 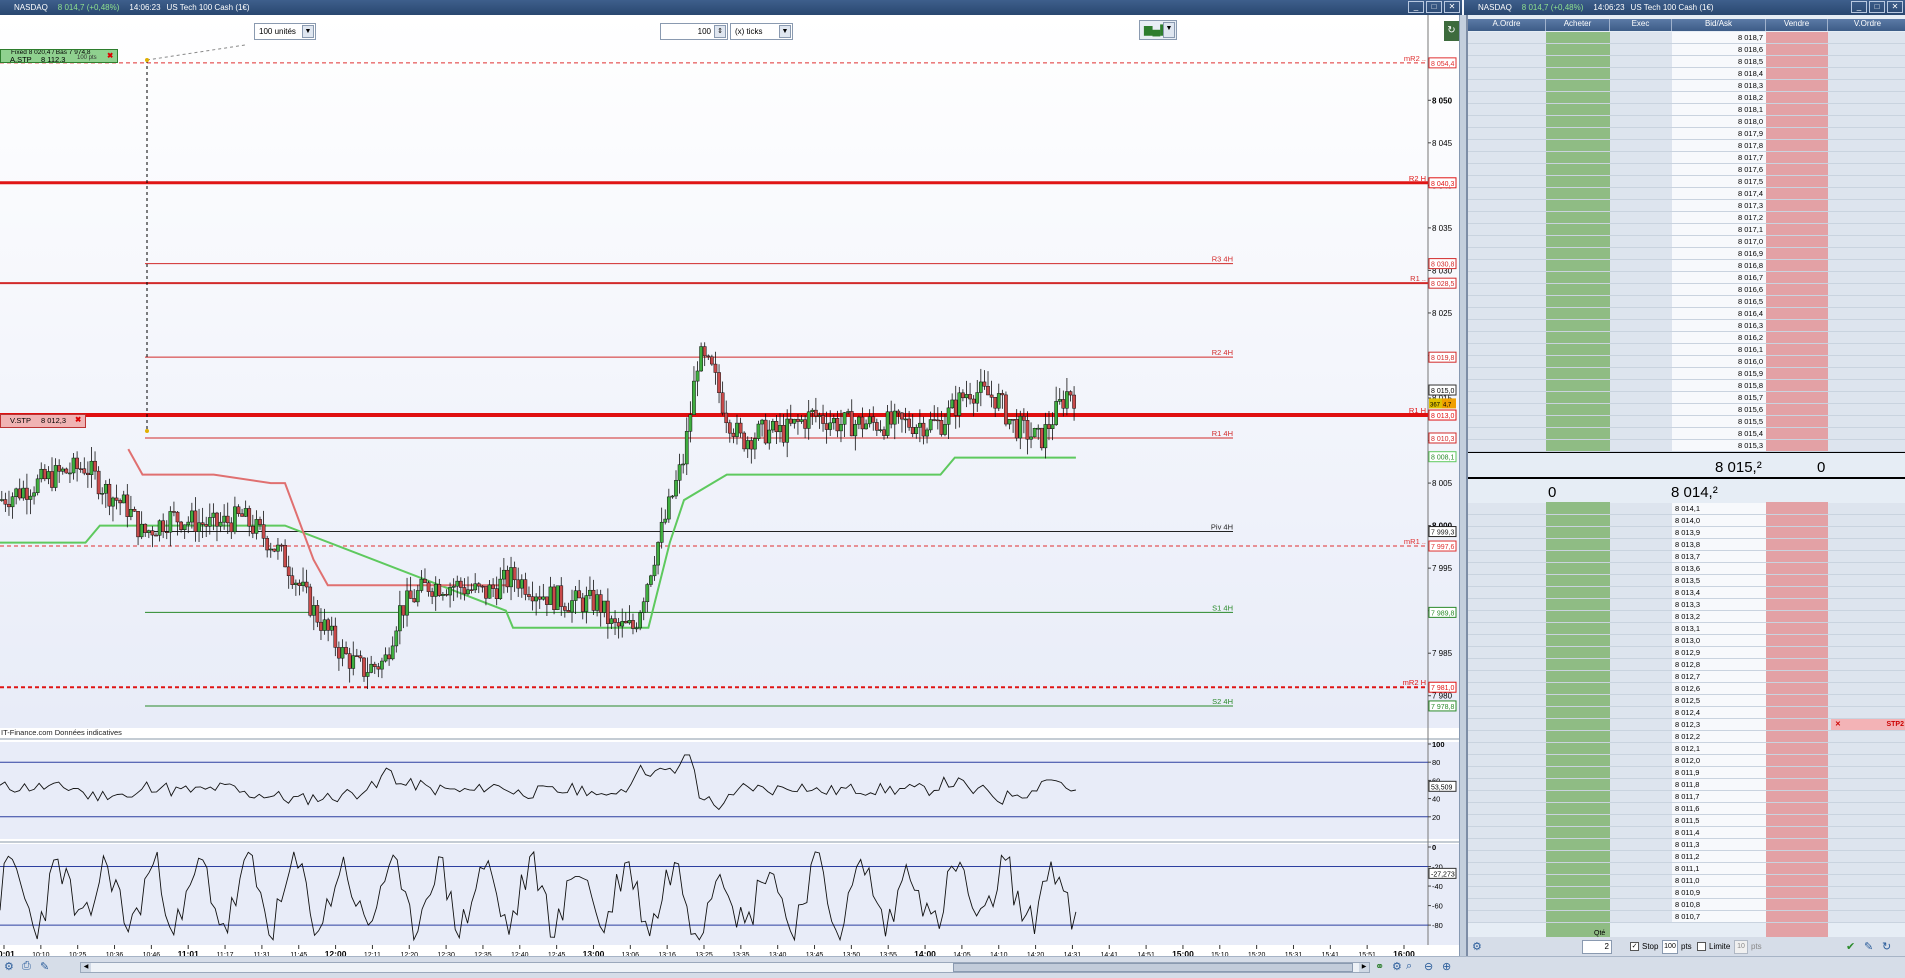 I want to click on ladder-row: 8 016,3, so click(x=1686, y=326).